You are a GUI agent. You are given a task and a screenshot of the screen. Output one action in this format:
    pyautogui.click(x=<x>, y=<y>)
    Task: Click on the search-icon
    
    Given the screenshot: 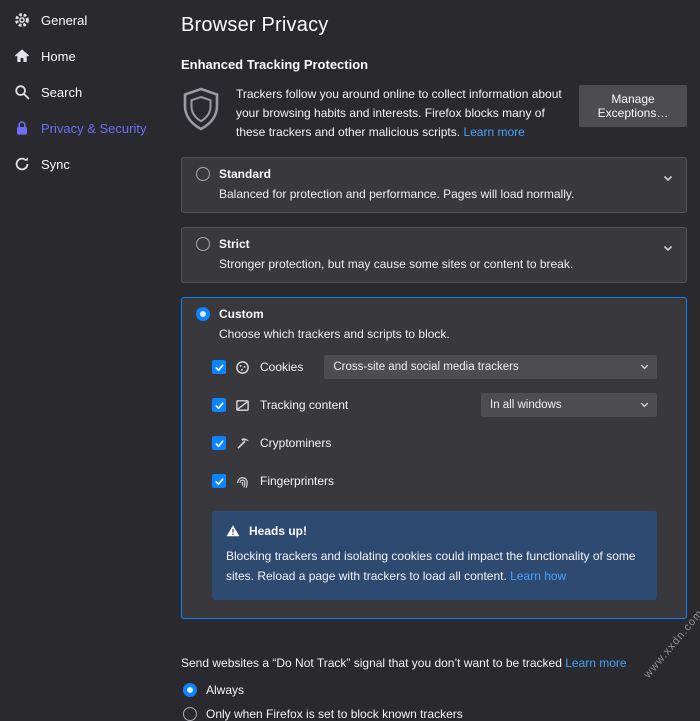 What is the action you would take?
    pyautogui.click(x=22, y=92)
    